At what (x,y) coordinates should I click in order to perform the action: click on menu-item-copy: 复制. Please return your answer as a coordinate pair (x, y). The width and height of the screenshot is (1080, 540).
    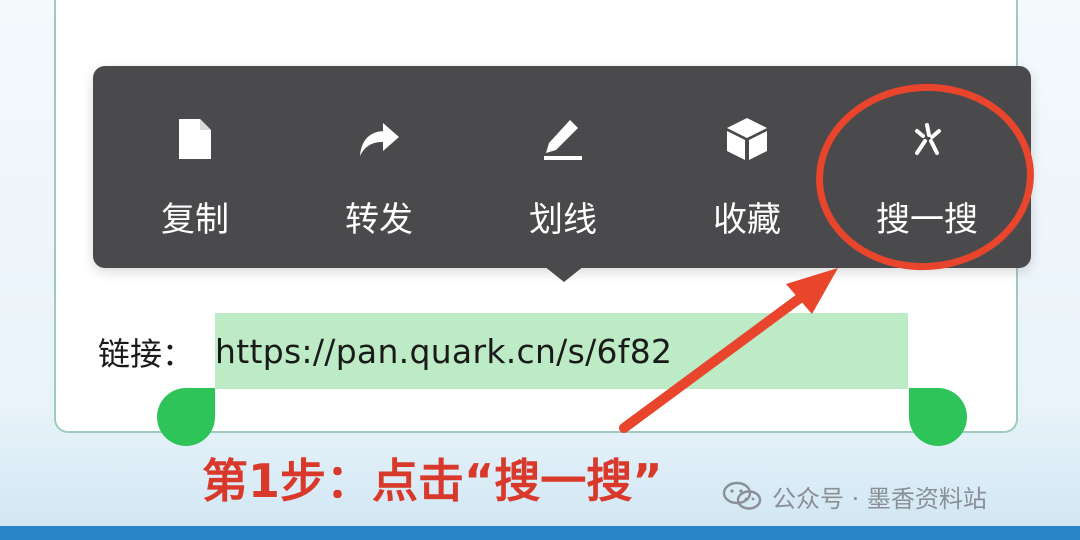
    Looking at the image, I should click on (195, 167).